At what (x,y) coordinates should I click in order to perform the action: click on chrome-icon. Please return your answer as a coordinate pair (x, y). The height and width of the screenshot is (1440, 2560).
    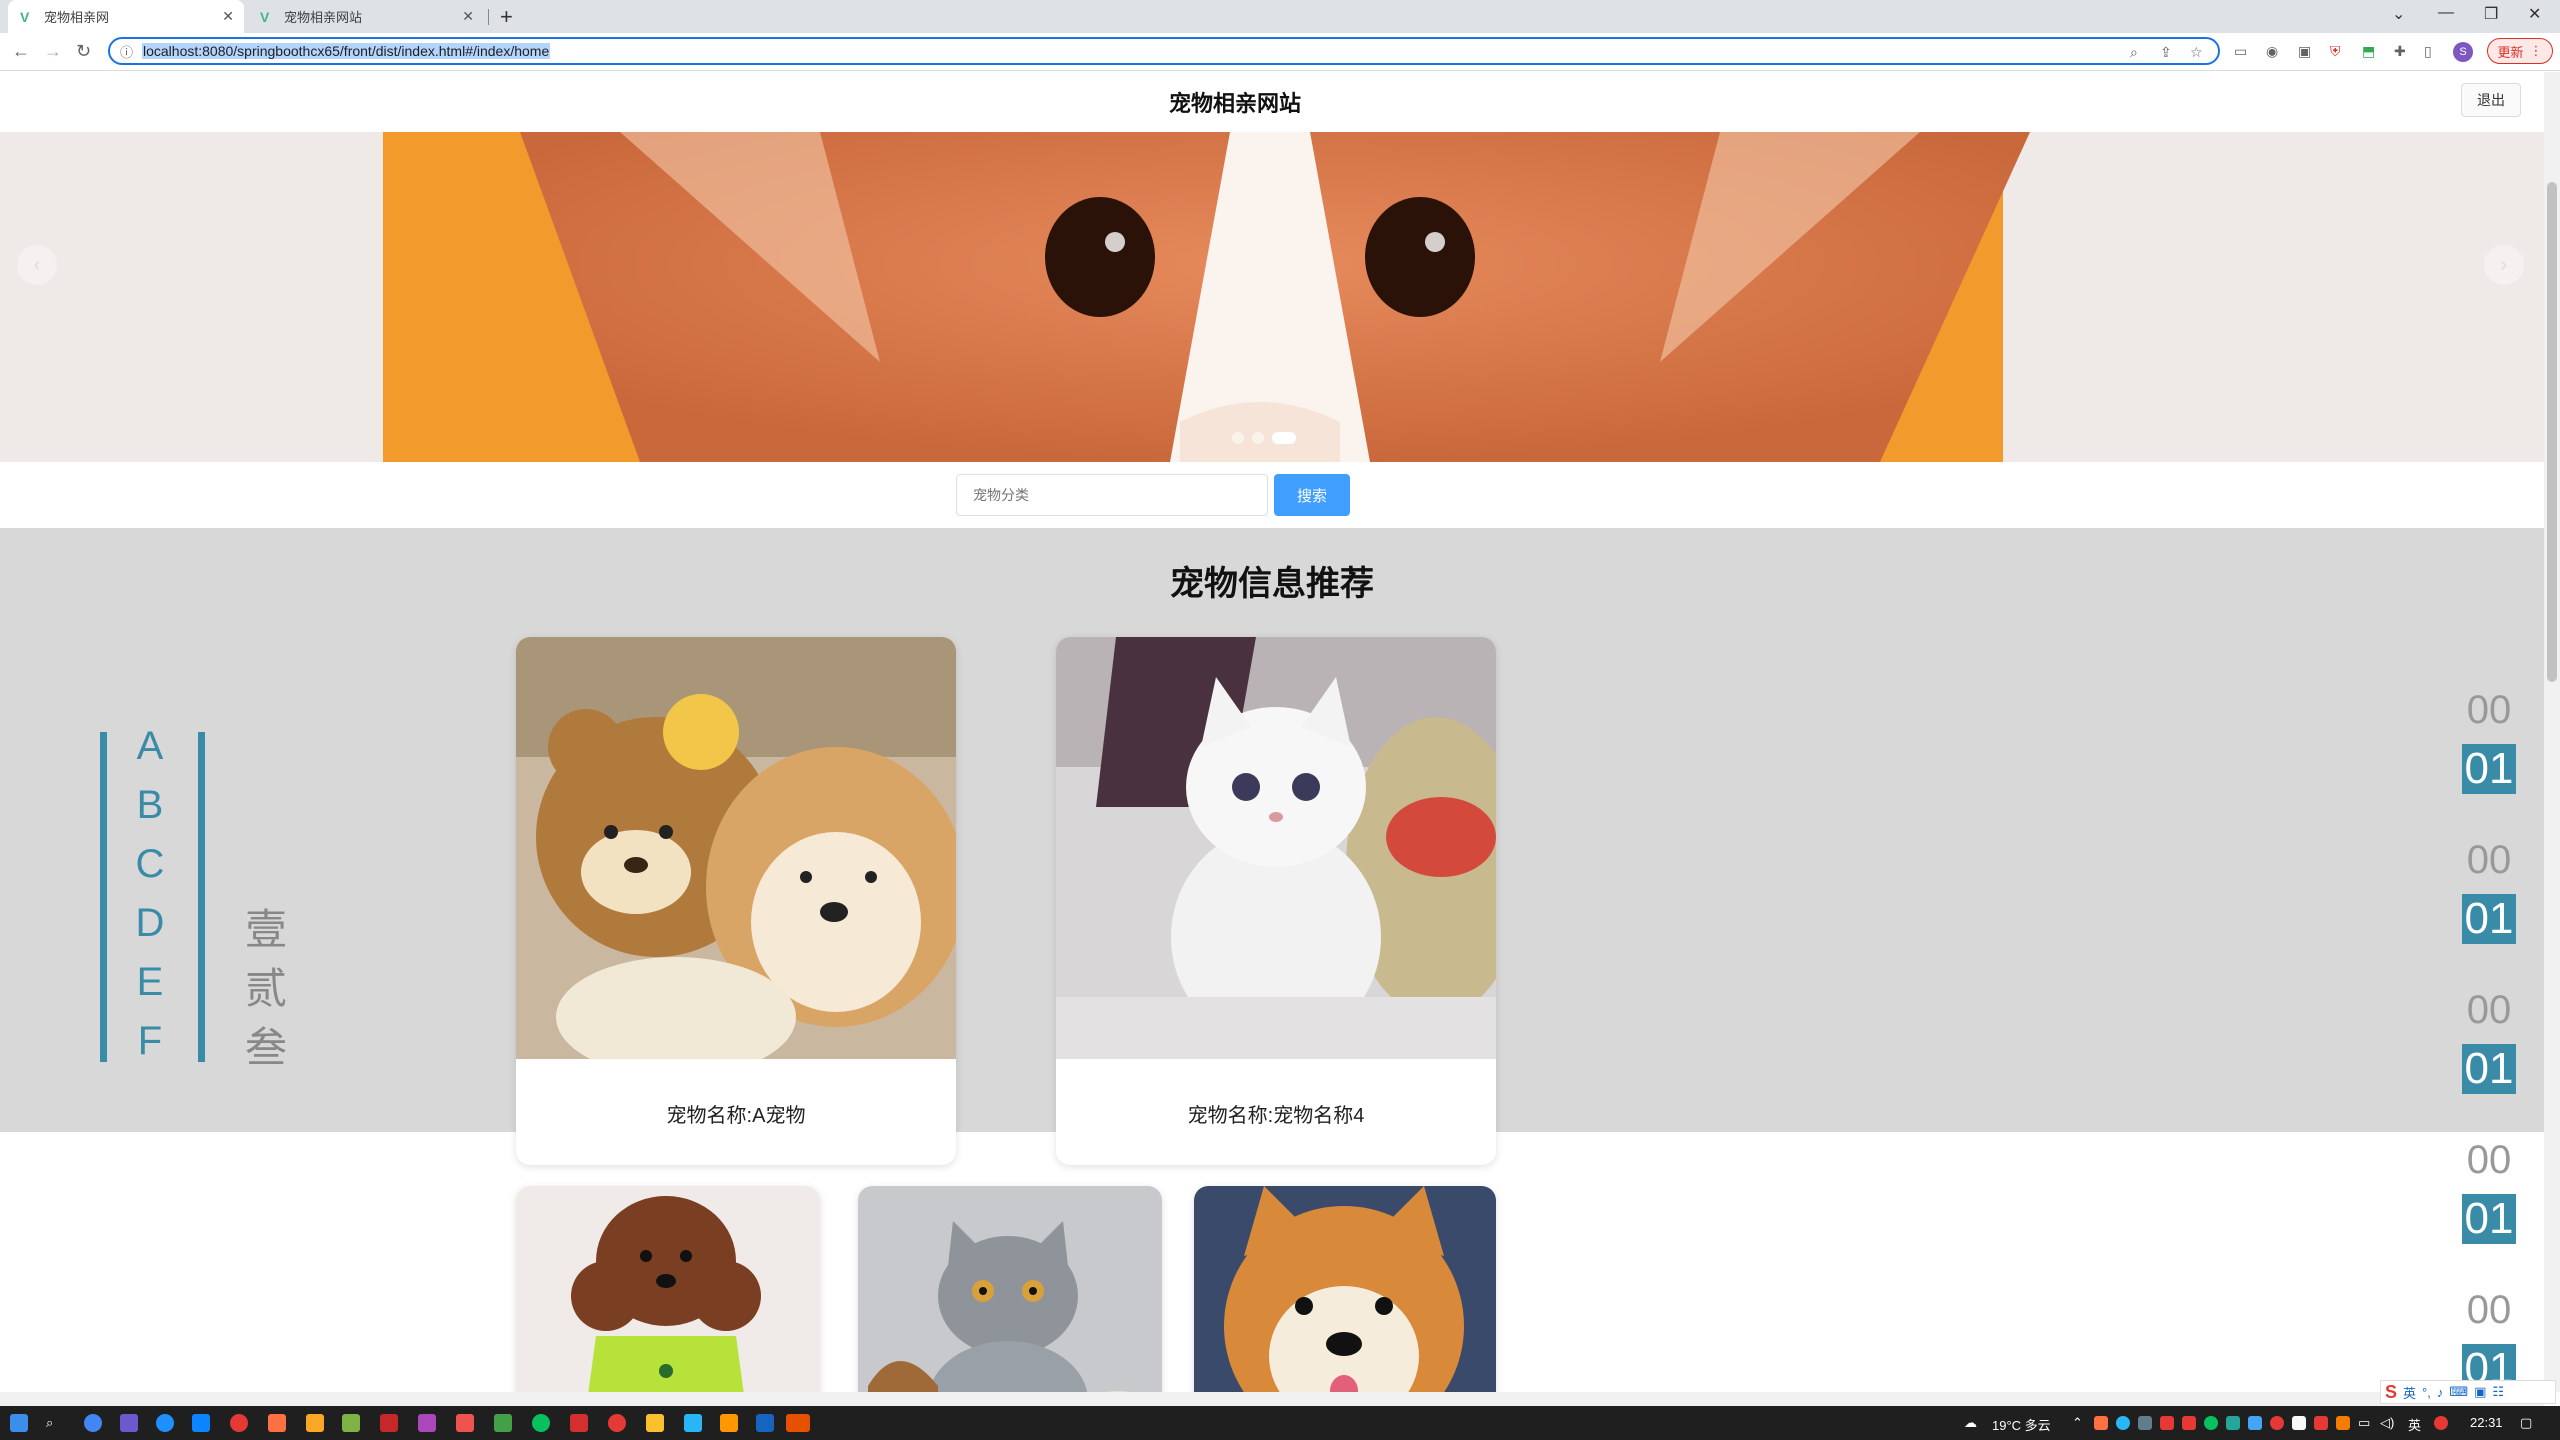
    Looking at the image, I should click on (93, 1423).